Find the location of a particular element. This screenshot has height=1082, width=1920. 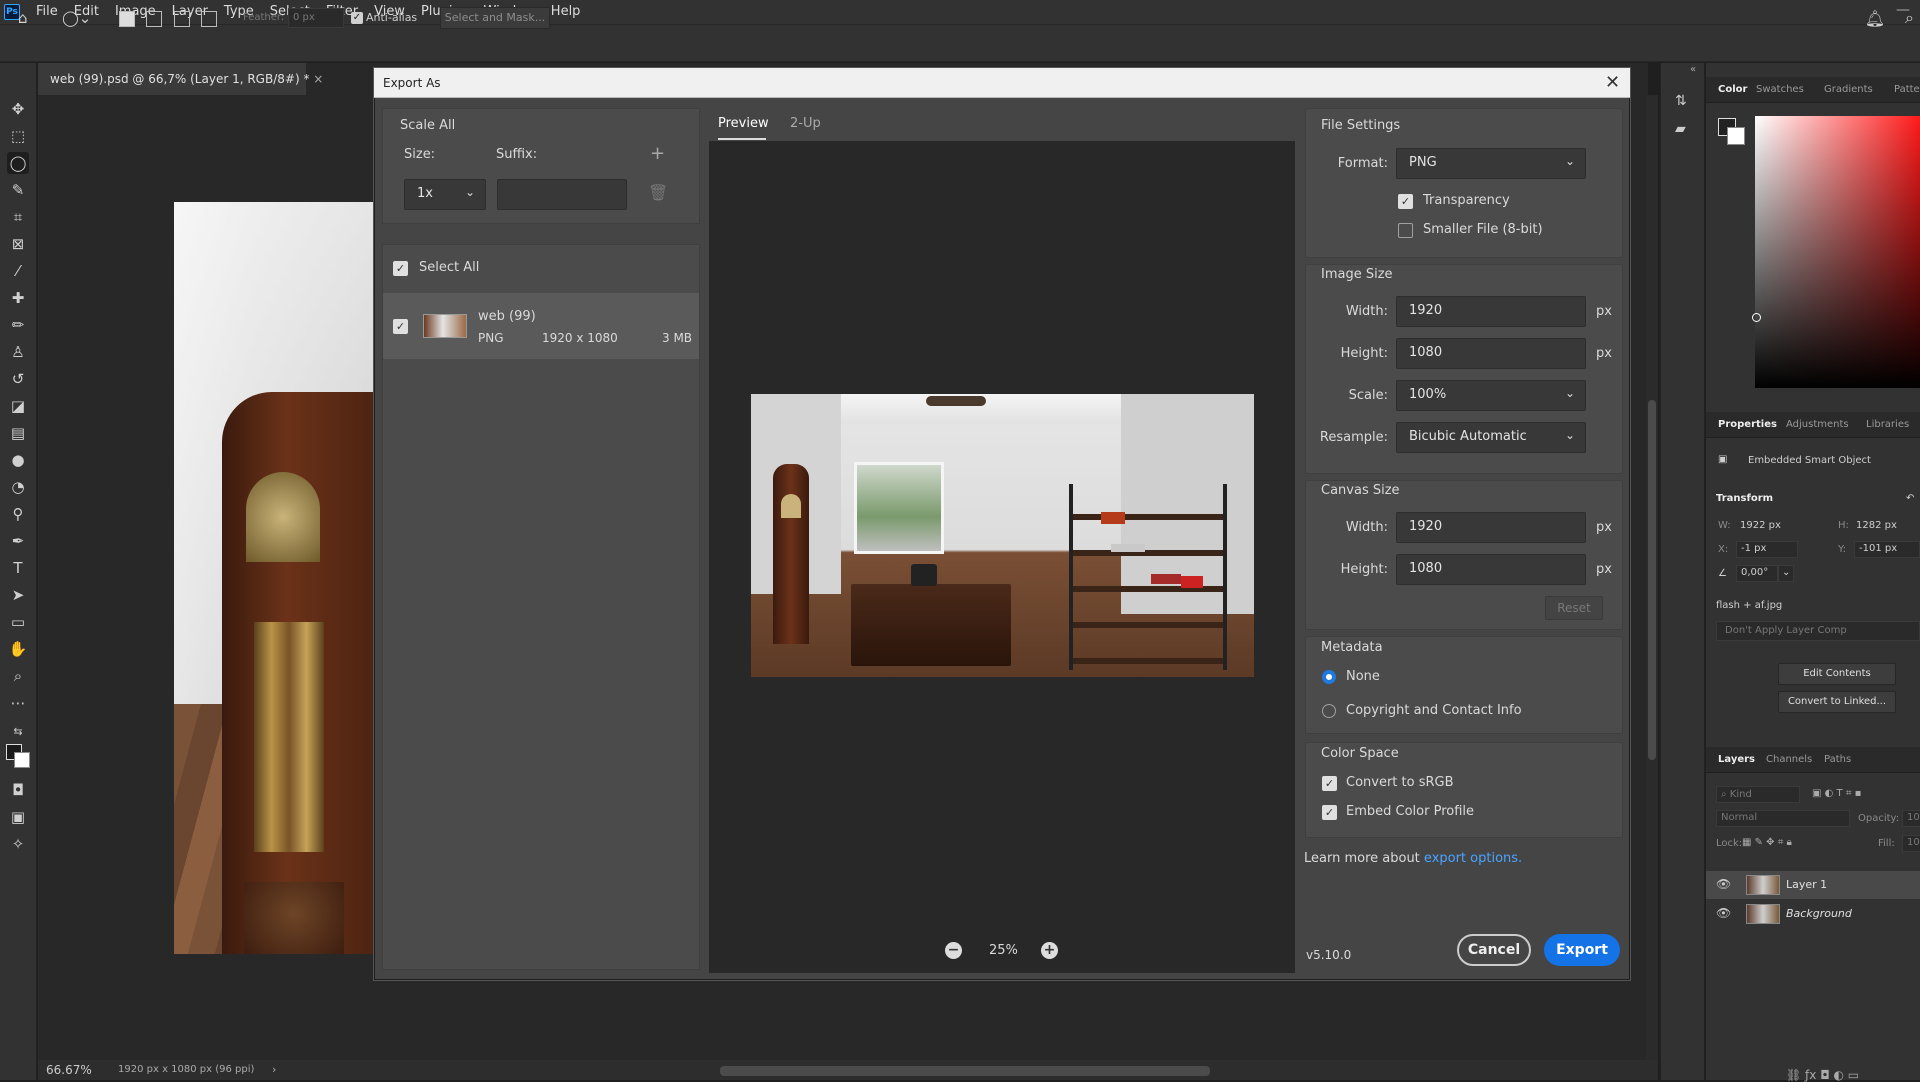

status-arrow-icon: › is located at coordinates (274, 1069).